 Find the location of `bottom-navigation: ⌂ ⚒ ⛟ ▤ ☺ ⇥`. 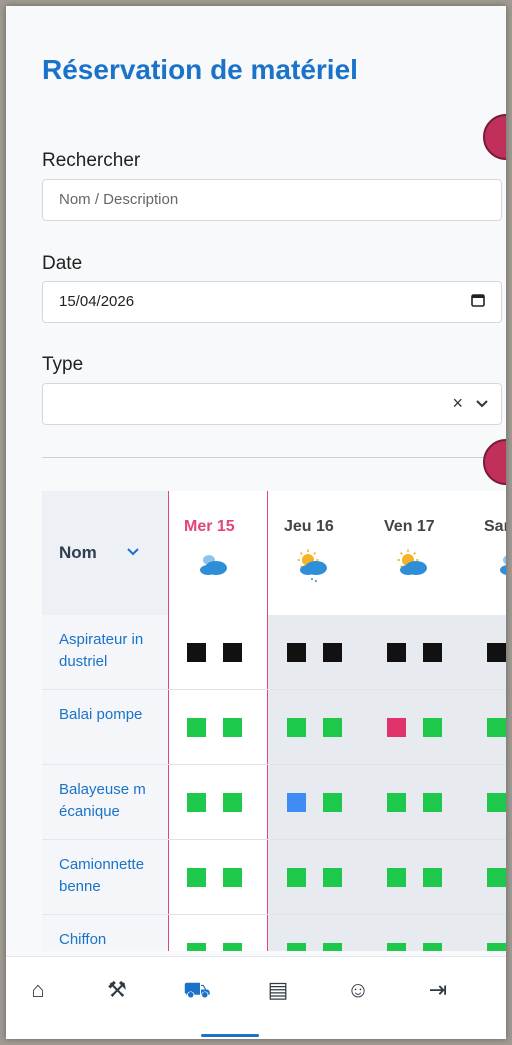

bottom-navigation: ⌂ ⚒ ⛟ ▤ ☺ ⇥ is located at coordinates (256, 997).